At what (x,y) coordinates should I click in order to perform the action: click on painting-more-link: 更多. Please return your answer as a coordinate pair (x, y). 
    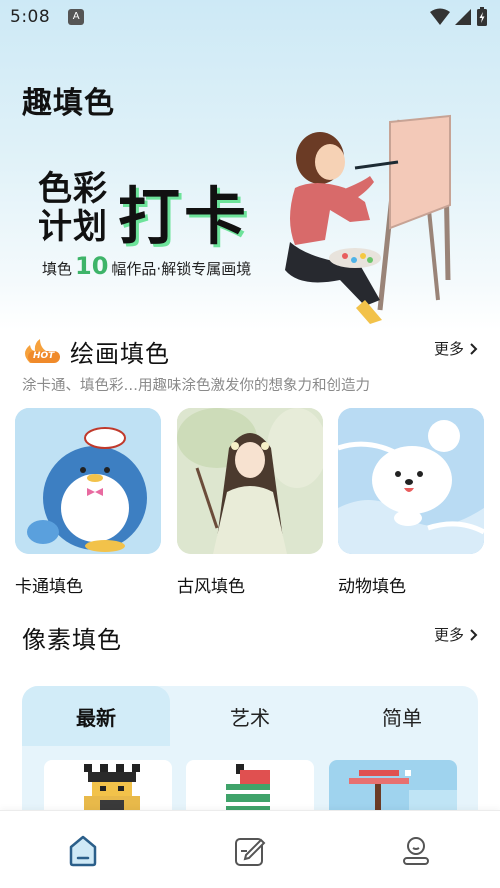
    Looking at the image, I should click on (456, 348).